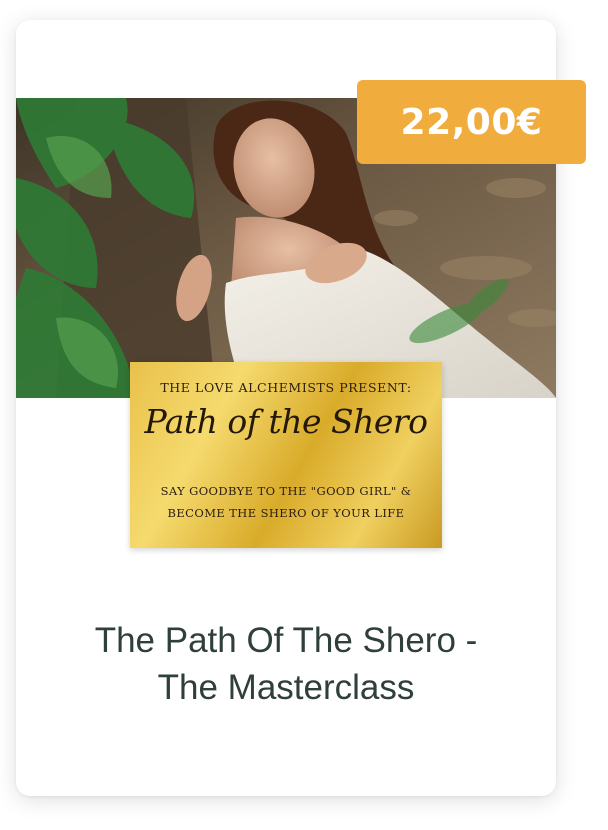  I want to click on cover-tagline-line1: Say goodbye to the "good girl" &, so click(286, 491).